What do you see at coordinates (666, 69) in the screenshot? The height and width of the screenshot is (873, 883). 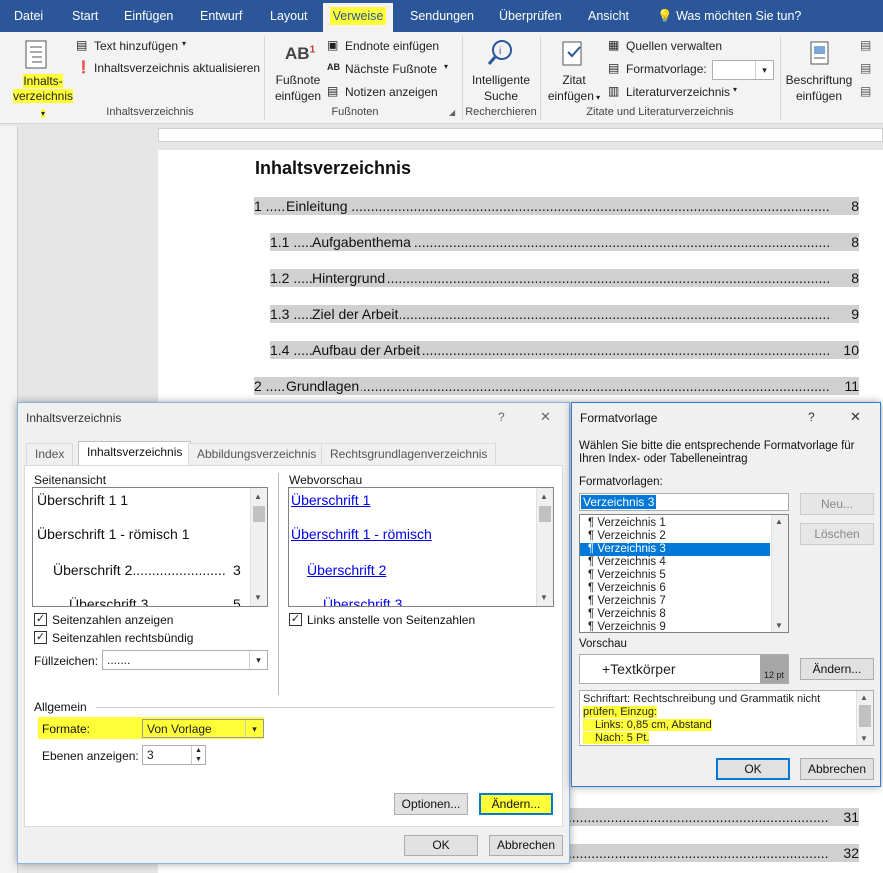 I see `style-label: Formatvorlage:` at bounding box center [666, 69].